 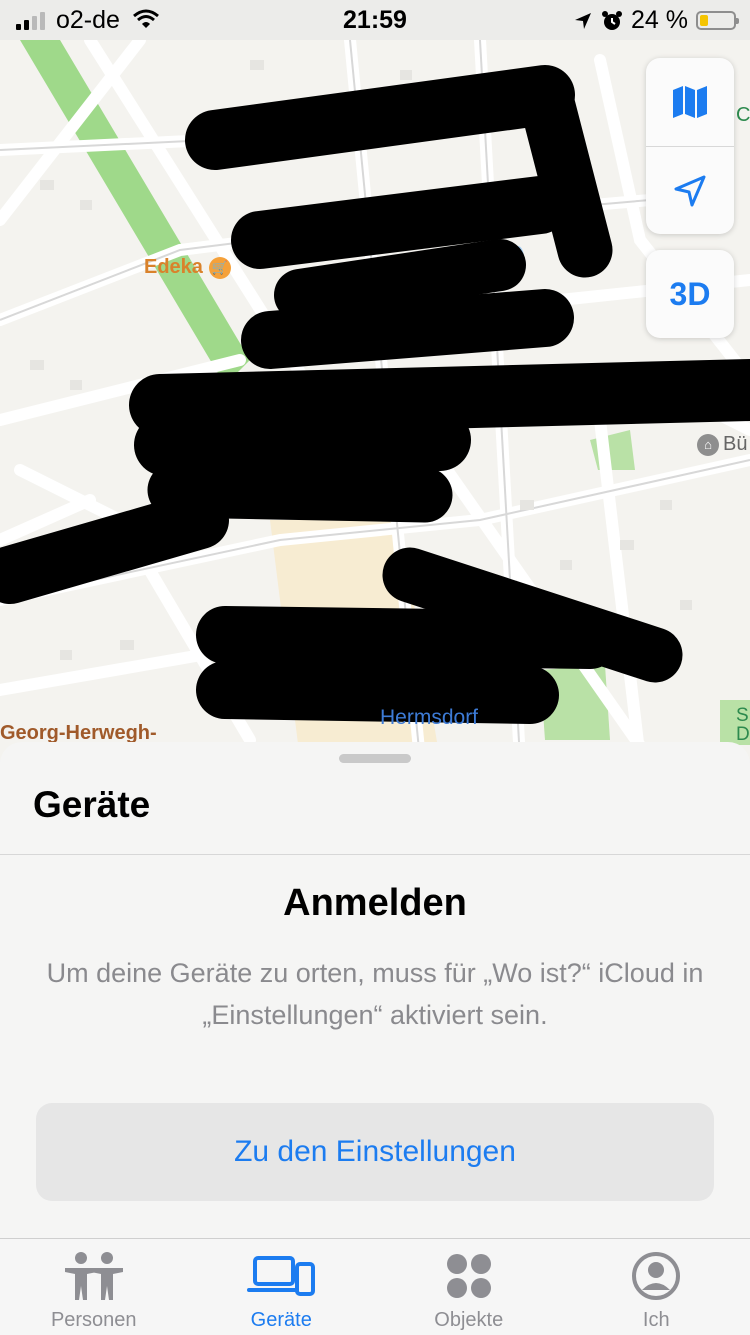 What do you see at coordinates (88, 20) in the screenshot?
I see `carrier-name: o2-de` at bounding box center [88, 20].